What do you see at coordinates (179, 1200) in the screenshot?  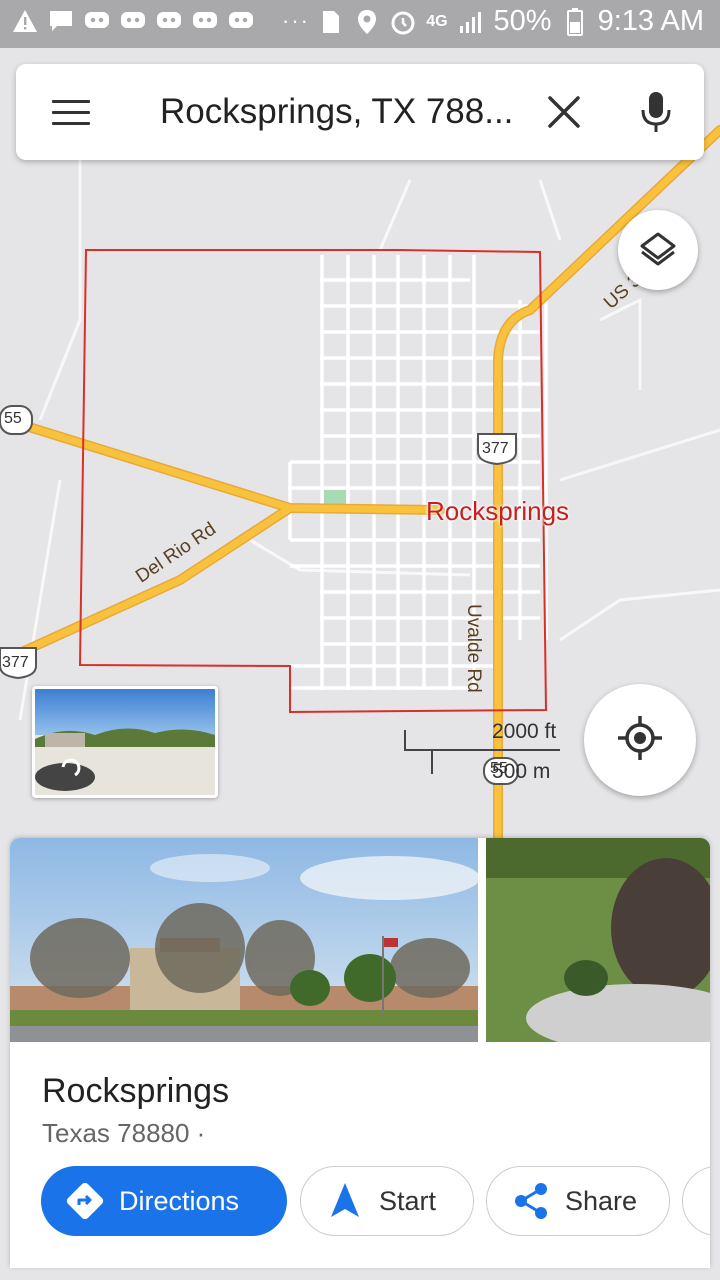 I see `directions-label: Directions` at bounding box center [179, 1200].